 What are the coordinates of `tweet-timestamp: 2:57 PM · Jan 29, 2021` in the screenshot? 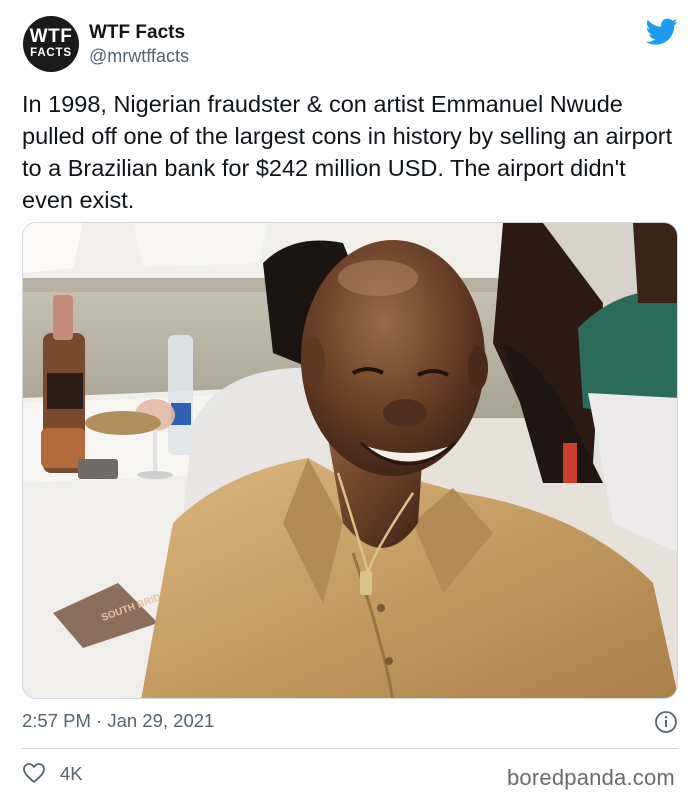 It's located at (118, 721).